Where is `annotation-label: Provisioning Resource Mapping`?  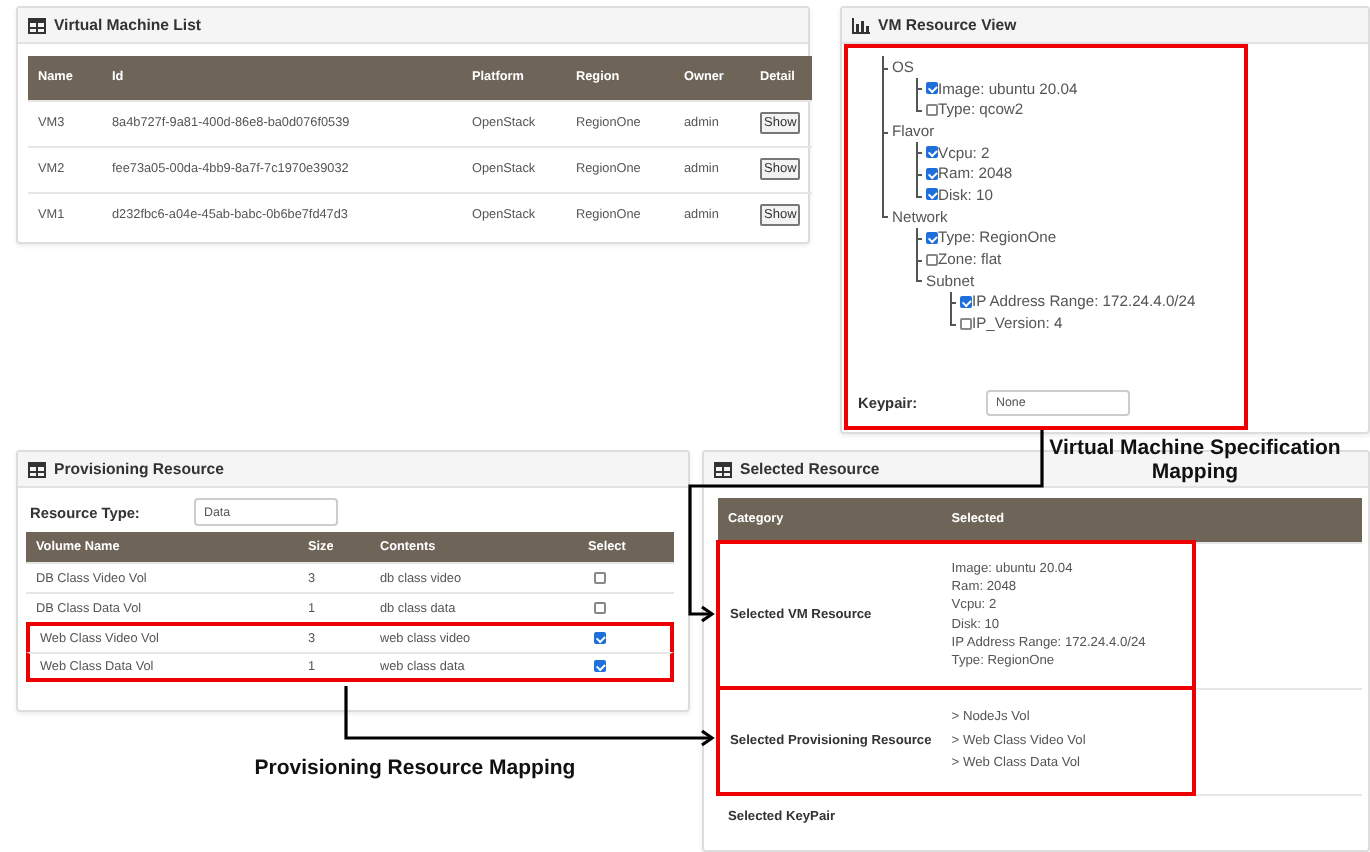
annotation-label: Provisioning Resource Mapping is located at coordinates (415, 768).